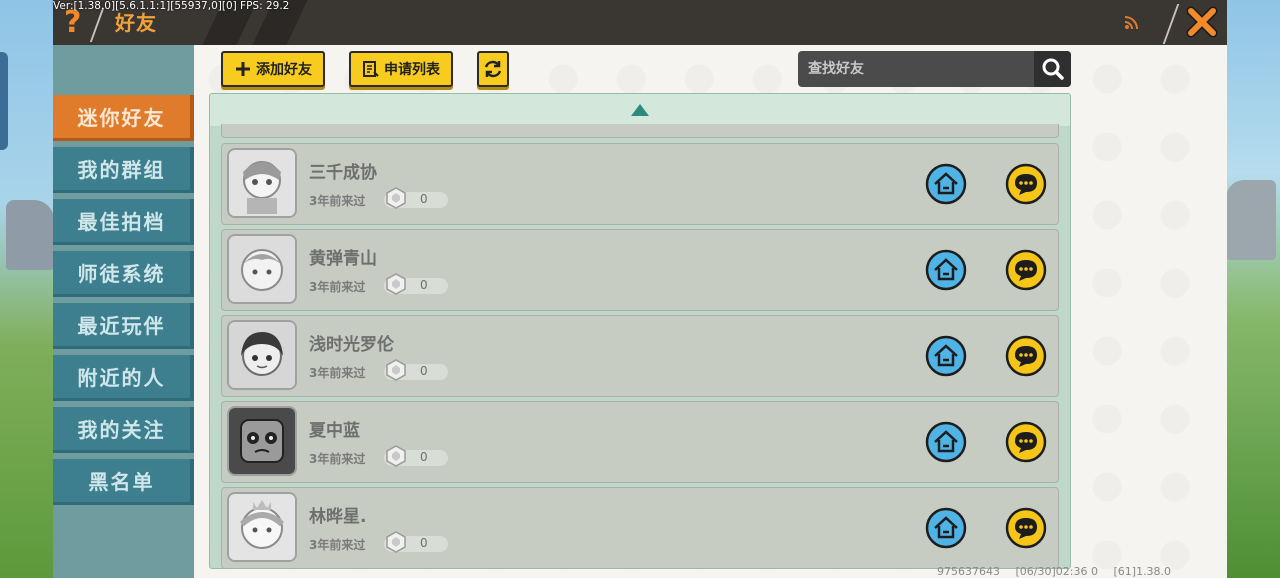 Image resolution: width=1280 pixels, height=578 pixels. What do you see at coordinates (640, 270) in the screenshot?
I see `list-item: 黄弹青山 3年前来过 0` at bounding box center [640, 270].